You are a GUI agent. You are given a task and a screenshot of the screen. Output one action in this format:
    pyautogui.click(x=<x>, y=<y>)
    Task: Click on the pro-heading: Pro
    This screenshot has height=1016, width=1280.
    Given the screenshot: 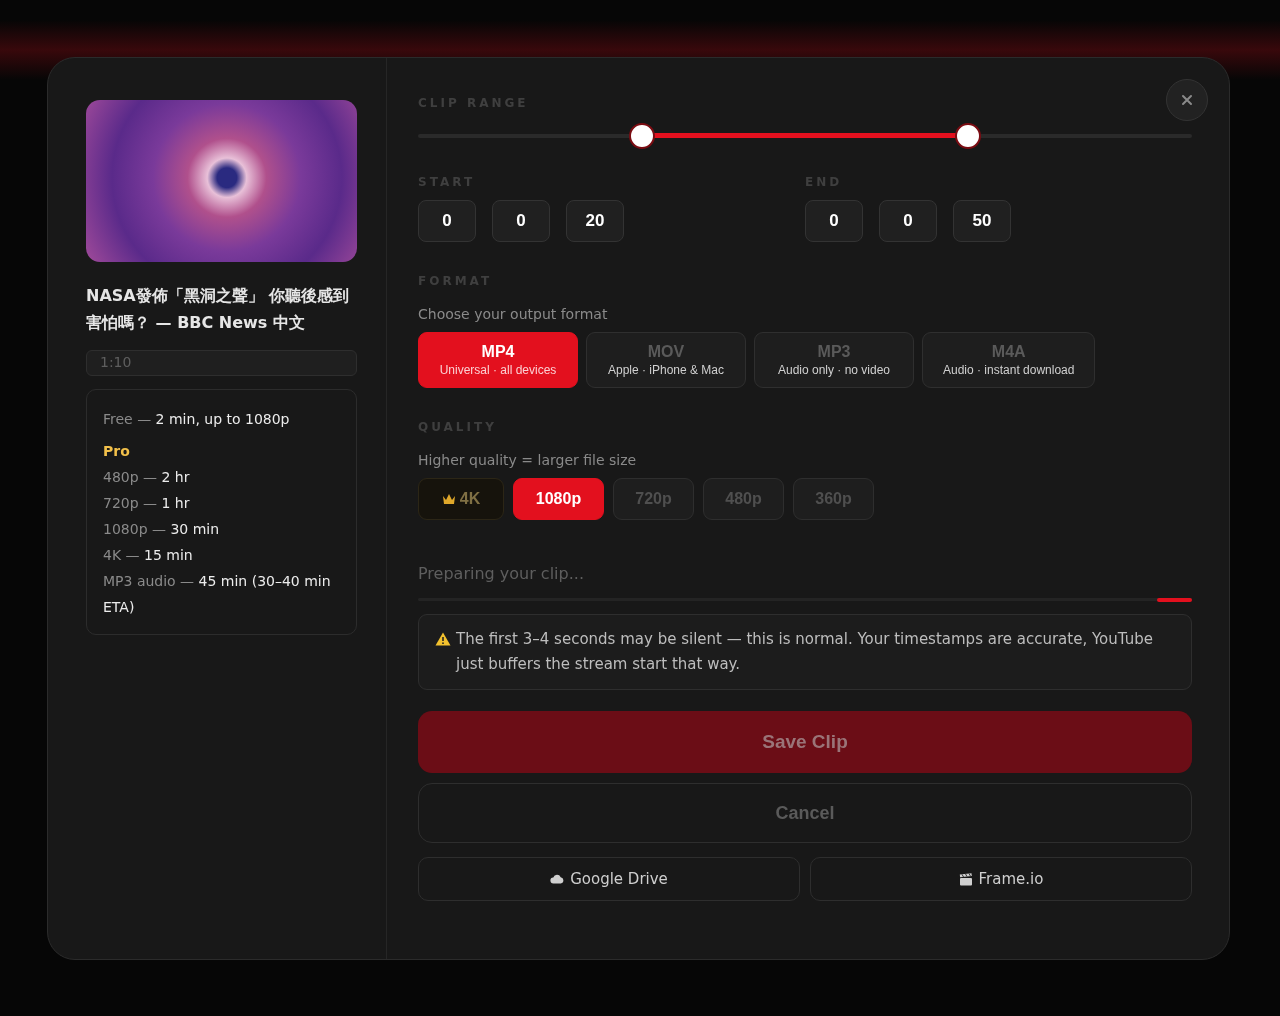 What is the action you would take?
    pyautogui.click(x=117, y=451)
    